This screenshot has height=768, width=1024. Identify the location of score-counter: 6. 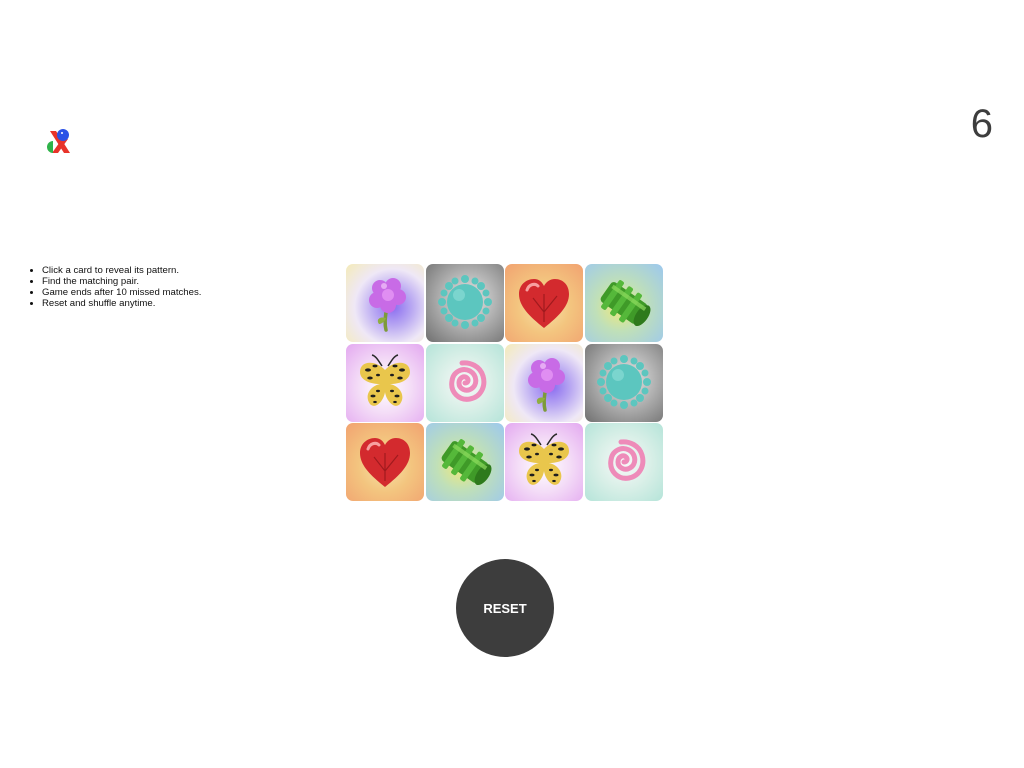
(981, 124).